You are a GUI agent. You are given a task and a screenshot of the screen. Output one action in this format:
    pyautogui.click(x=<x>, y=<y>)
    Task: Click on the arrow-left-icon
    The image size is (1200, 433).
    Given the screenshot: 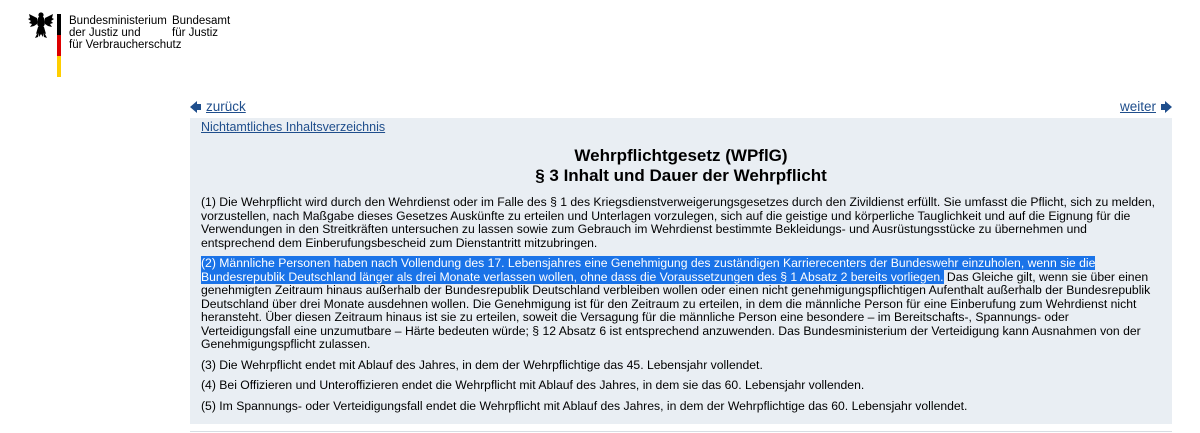 What is the action you would take?
    pyautogui.click(x=195, y=107)
    